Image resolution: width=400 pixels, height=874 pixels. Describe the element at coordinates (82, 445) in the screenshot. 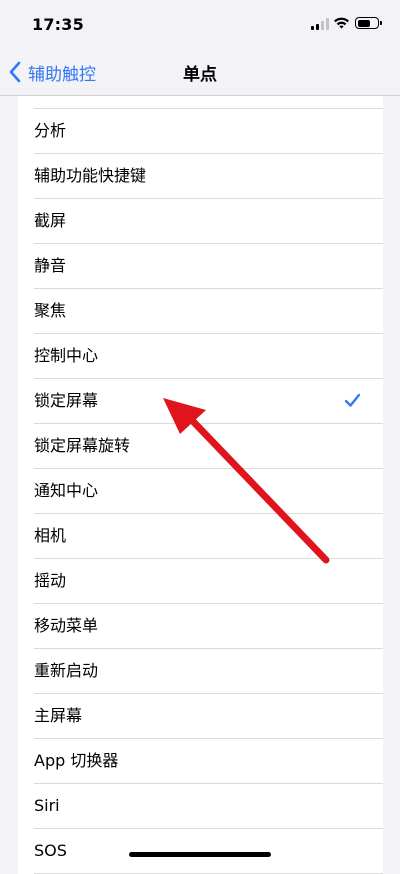

I see `list-item-label: 锁定屏幕旋转` at that location.